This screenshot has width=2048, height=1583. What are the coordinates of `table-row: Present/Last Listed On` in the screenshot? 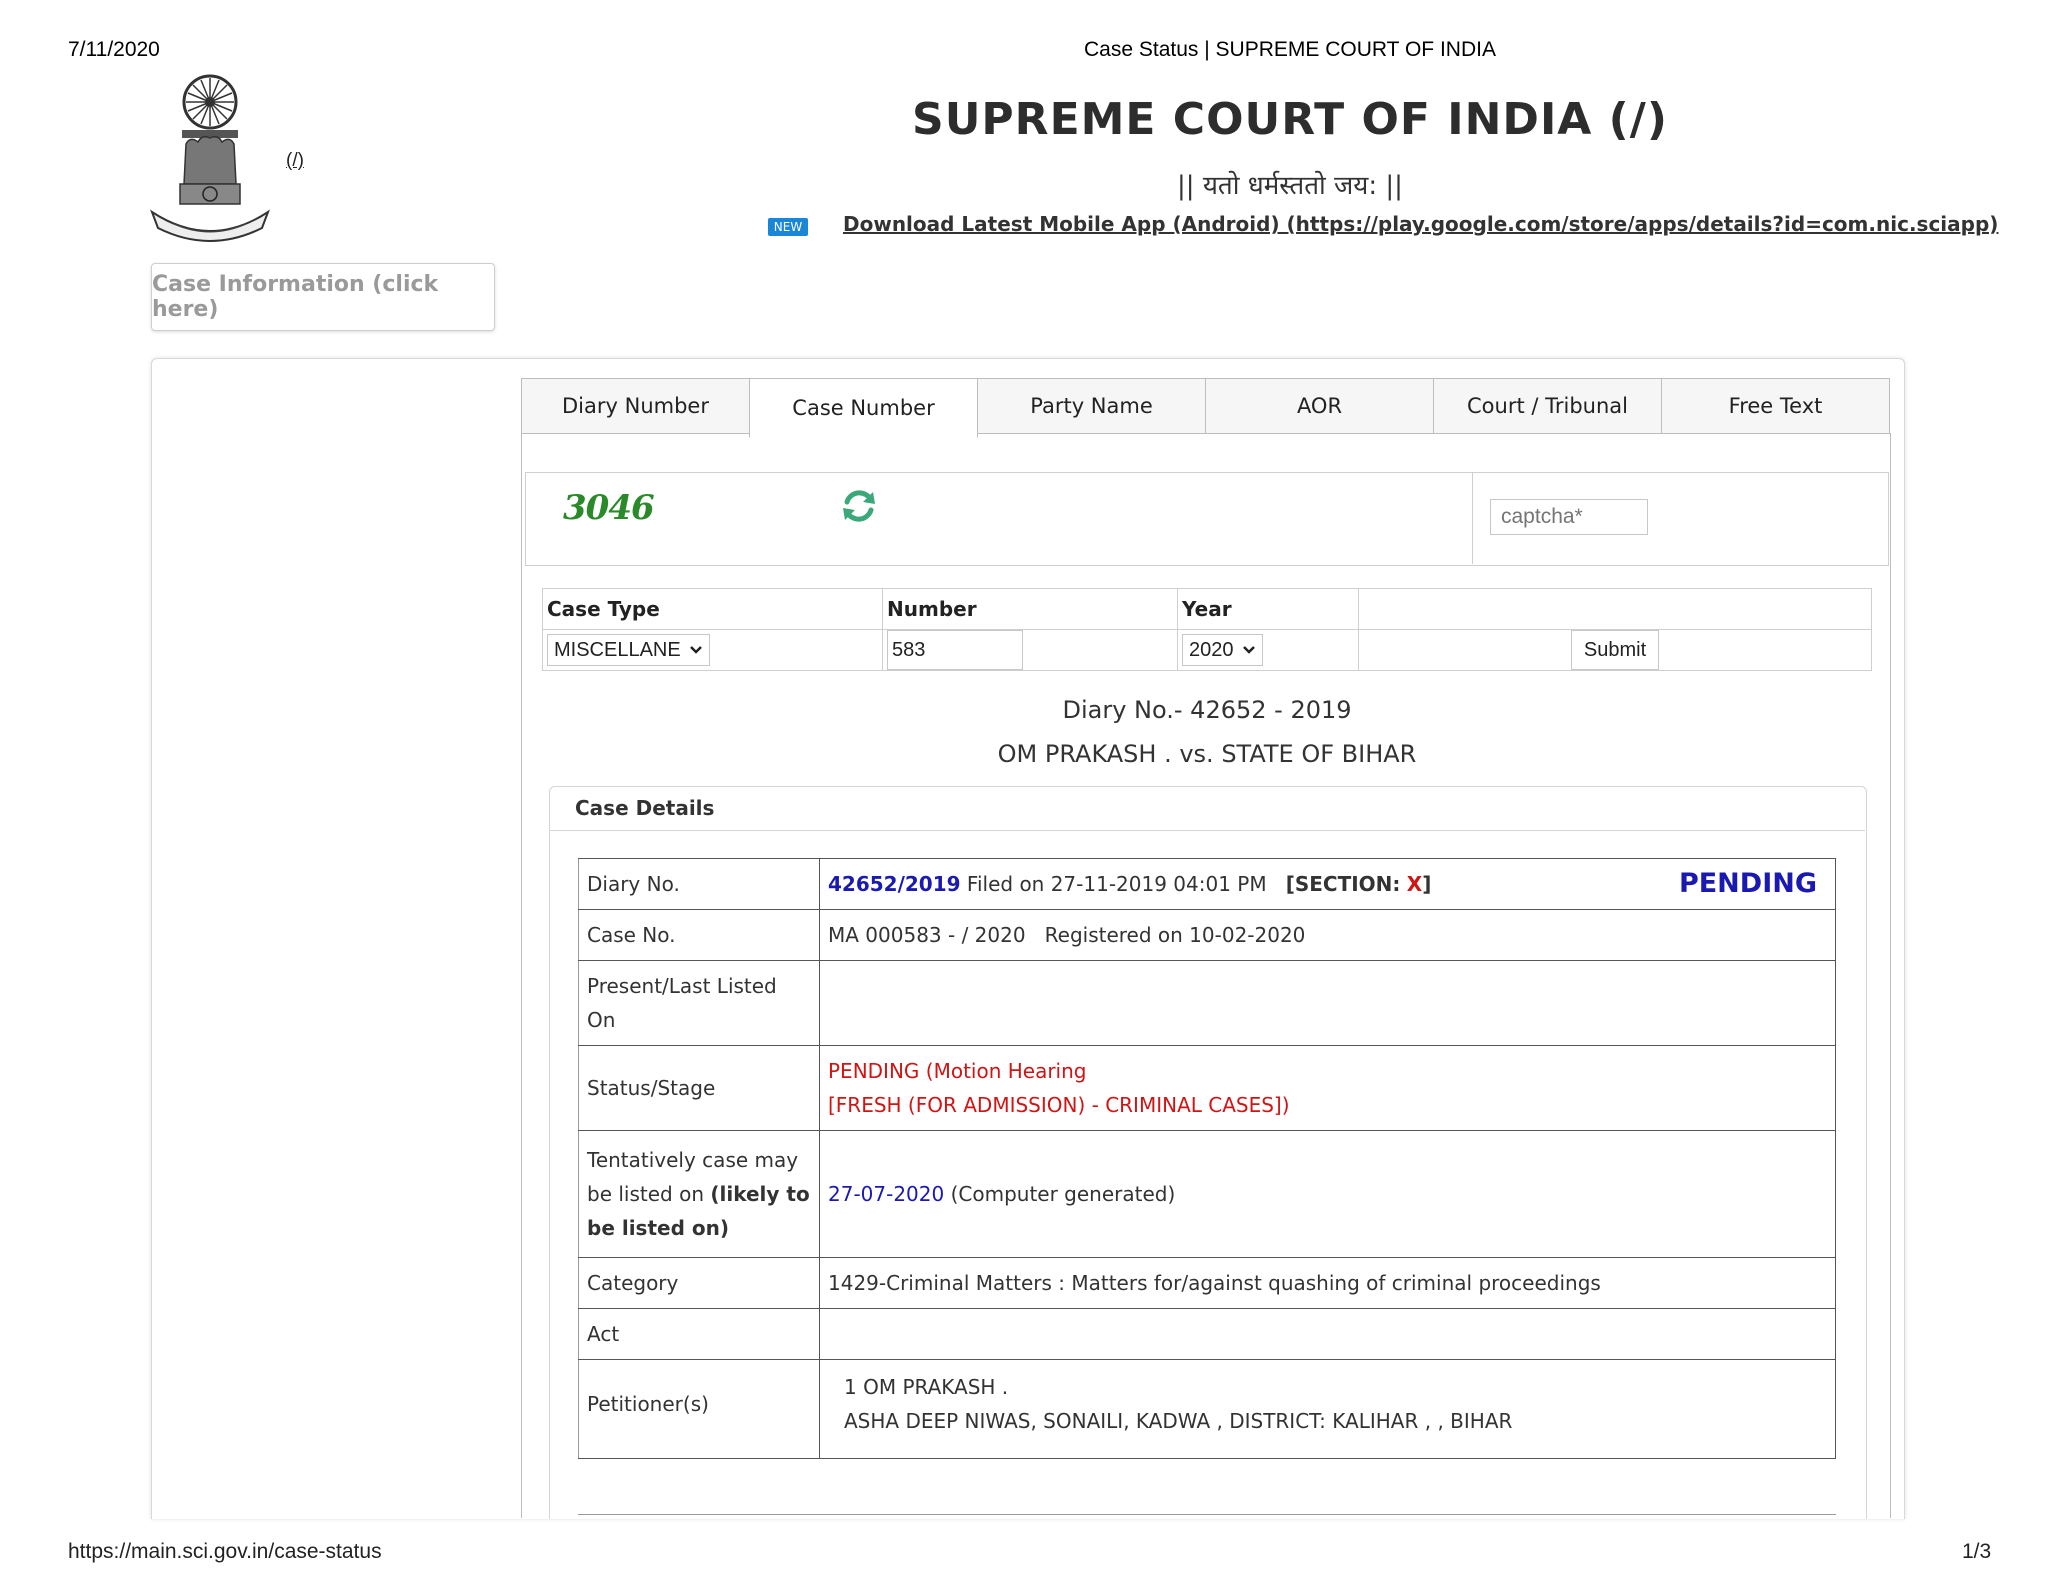 It's located at (1207, 1003).